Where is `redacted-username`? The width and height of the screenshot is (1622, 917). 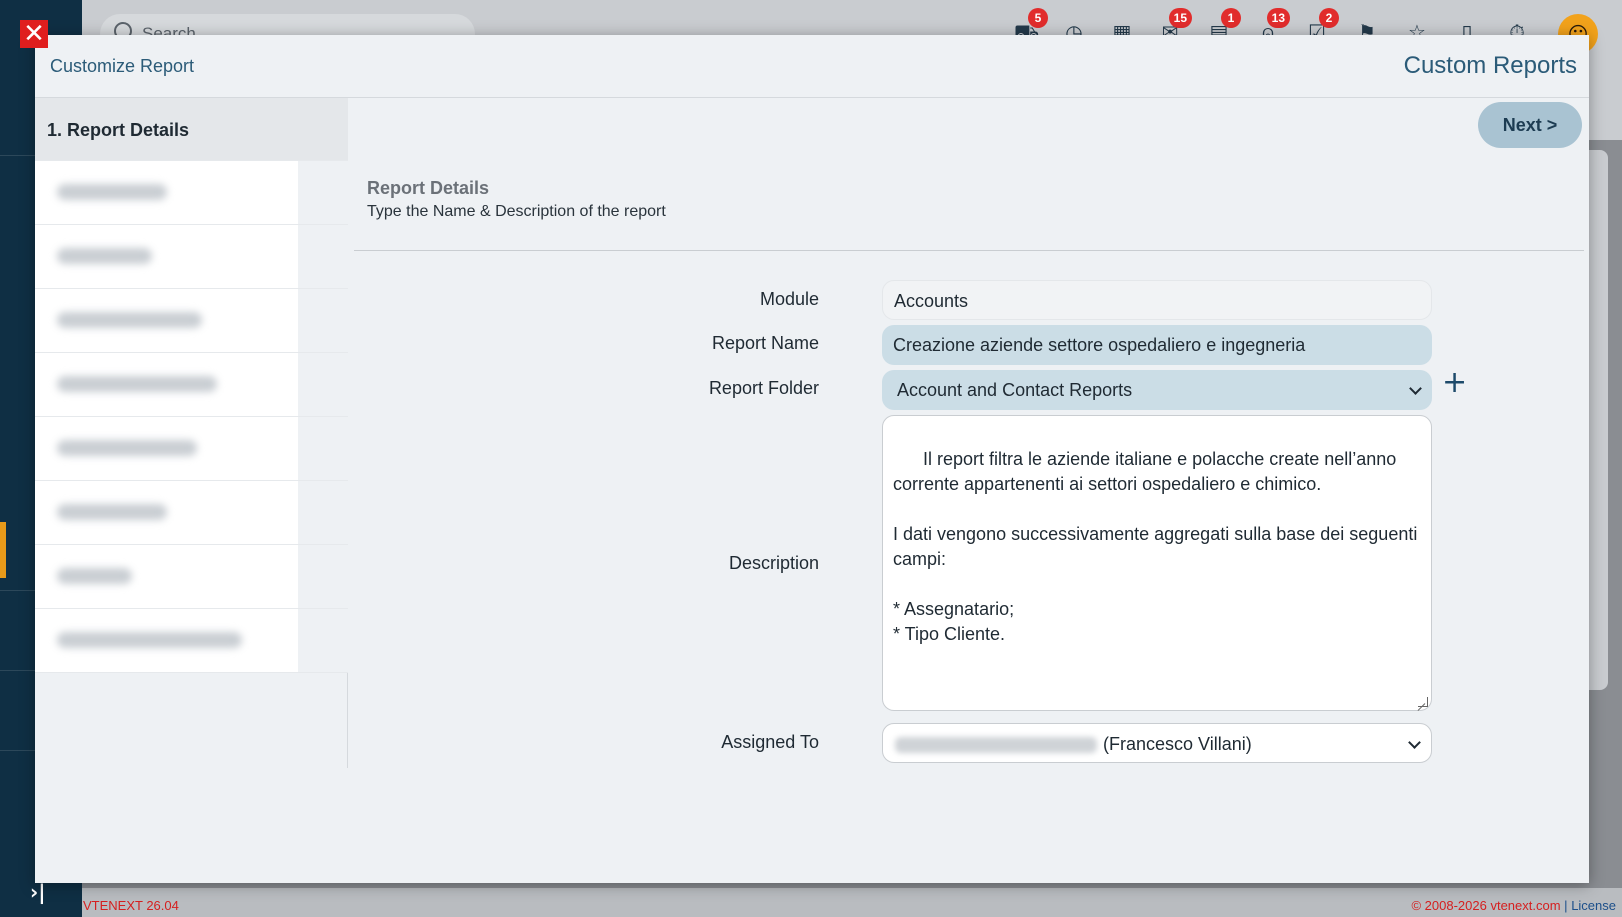
redacted-username is located at coordinates (996, 745).